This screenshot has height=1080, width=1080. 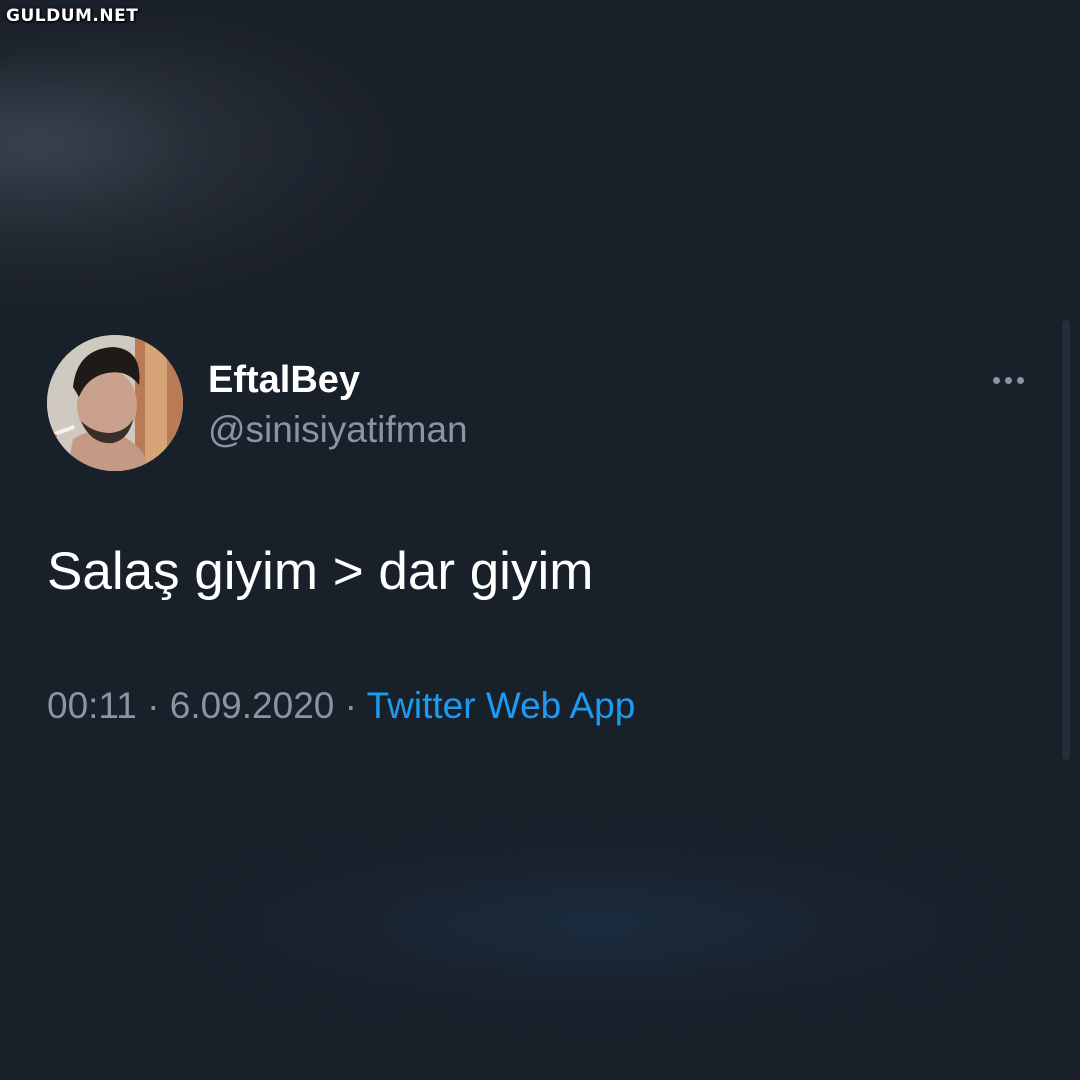 I want to click on site-watermark: GULDUM.NET, so click(x=72, y=16).